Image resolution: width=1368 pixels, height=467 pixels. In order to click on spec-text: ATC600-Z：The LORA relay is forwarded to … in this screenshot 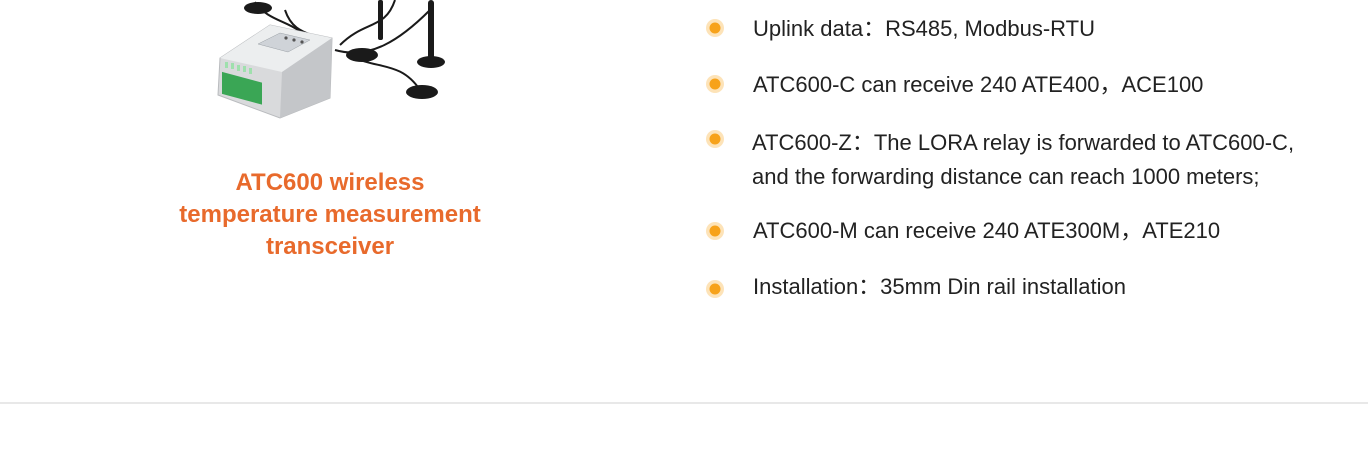, I will do `click(1023, 159)`.